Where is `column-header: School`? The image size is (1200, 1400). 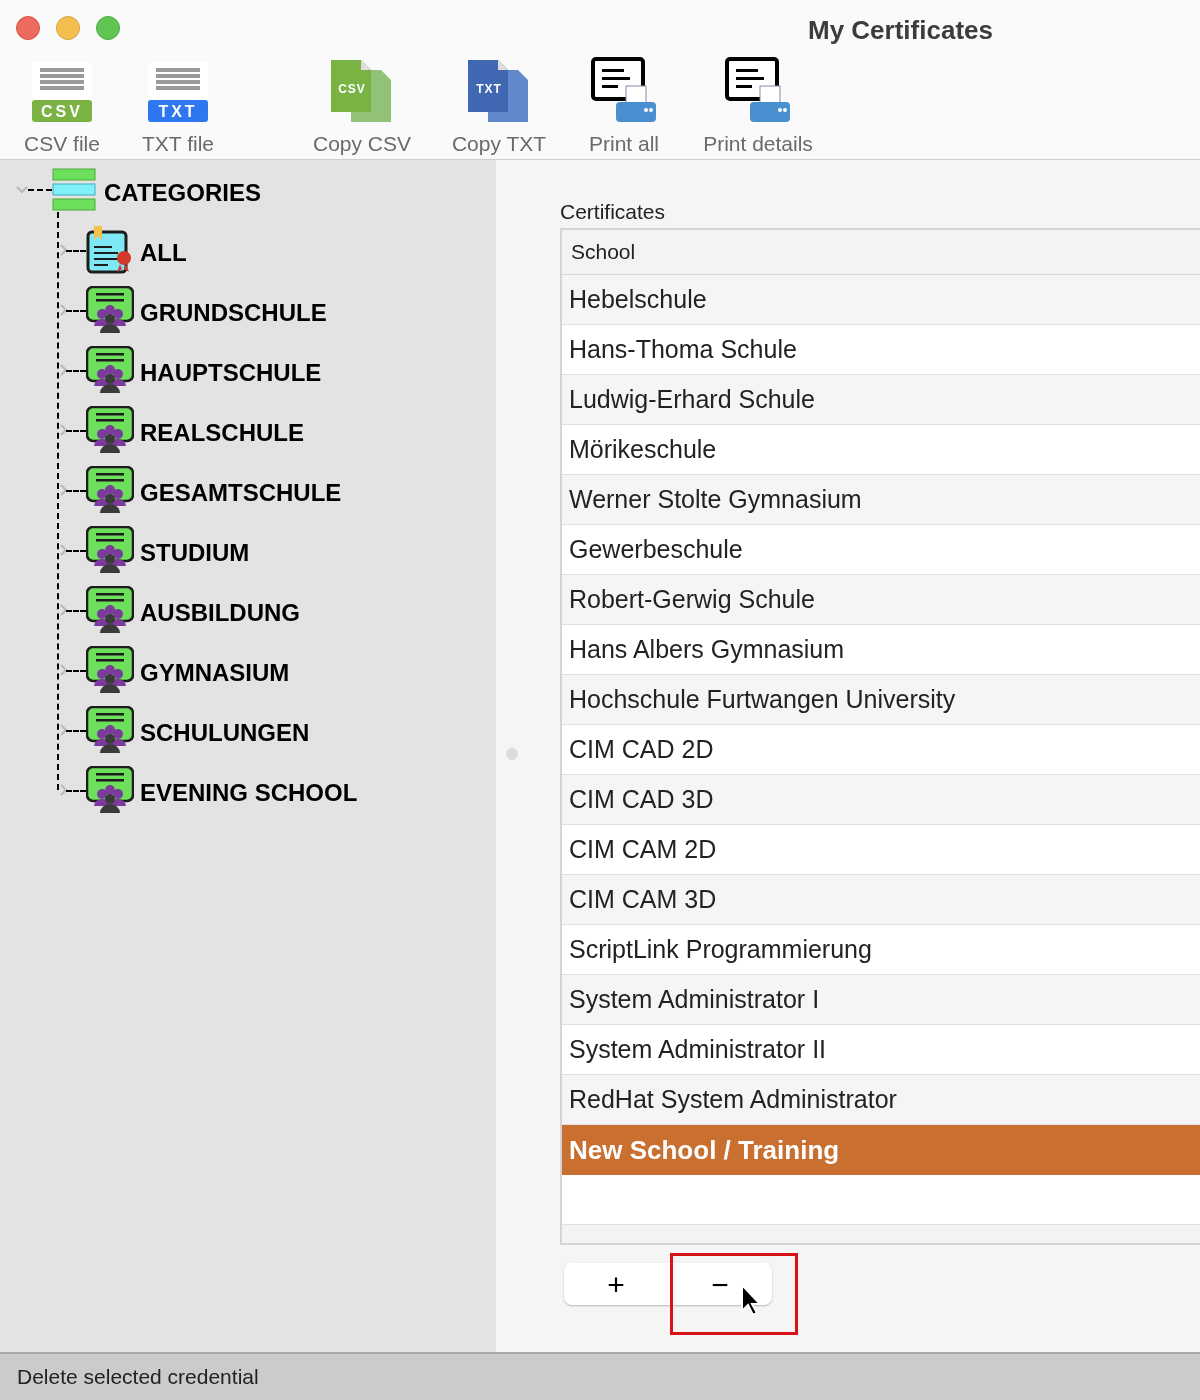
column-header: School is located at coordinates (881, 252).